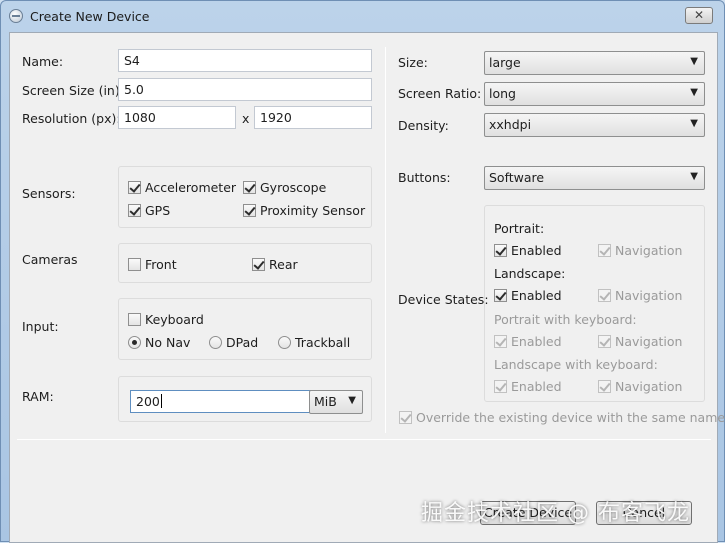 Image resolution: width=725 pixels, height=543 pixels. What do you see at coordinates (313, 210) in the screenshot?
I see `checkbox-label: Proximity Sensor` at bounding box center [313, 210].